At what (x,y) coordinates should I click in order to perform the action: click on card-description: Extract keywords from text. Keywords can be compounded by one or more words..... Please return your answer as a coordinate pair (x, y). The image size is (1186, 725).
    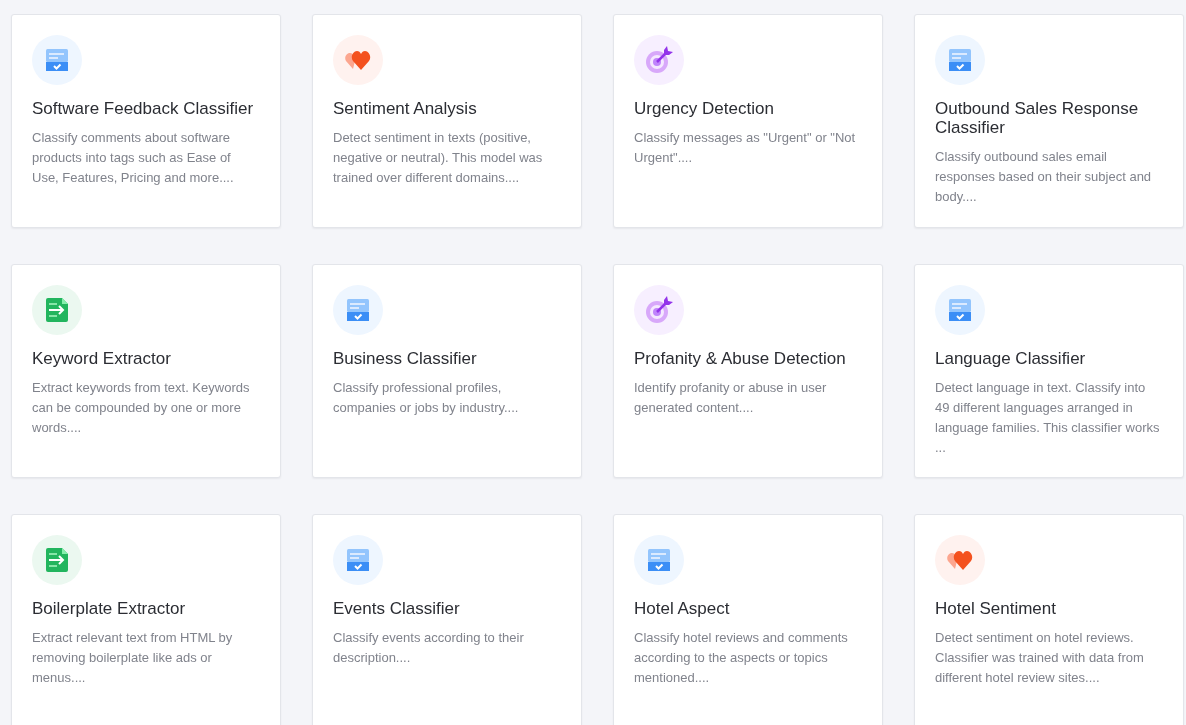
    Looking at the image, I should click on (141, 408).